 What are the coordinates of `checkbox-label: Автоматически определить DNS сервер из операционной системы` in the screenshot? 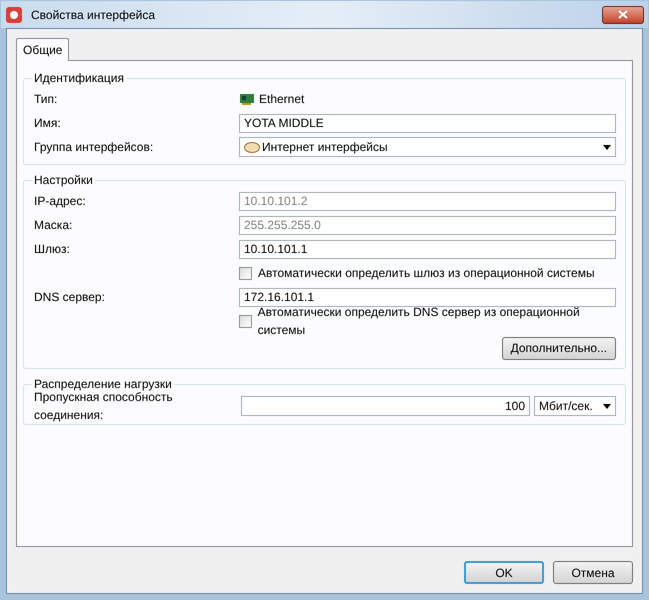 It's located at (419, 321).